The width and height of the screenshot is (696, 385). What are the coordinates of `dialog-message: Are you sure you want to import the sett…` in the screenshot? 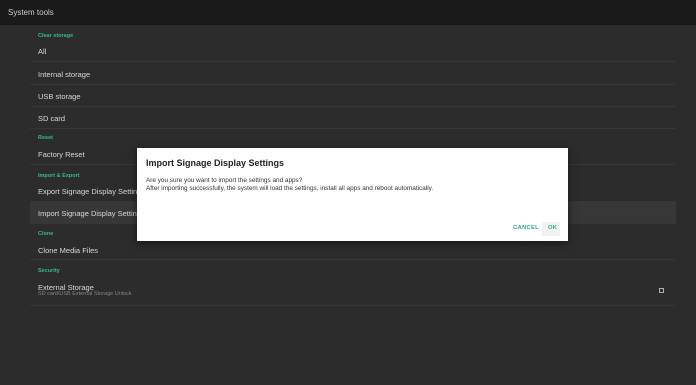 It's located at (289, 185).